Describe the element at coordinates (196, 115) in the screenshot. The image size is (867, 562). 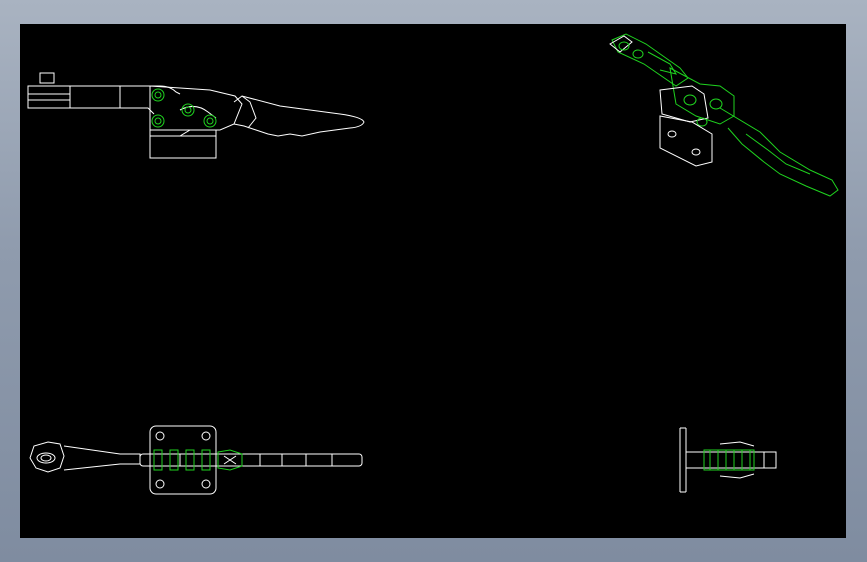
I see `front-view` at that location.